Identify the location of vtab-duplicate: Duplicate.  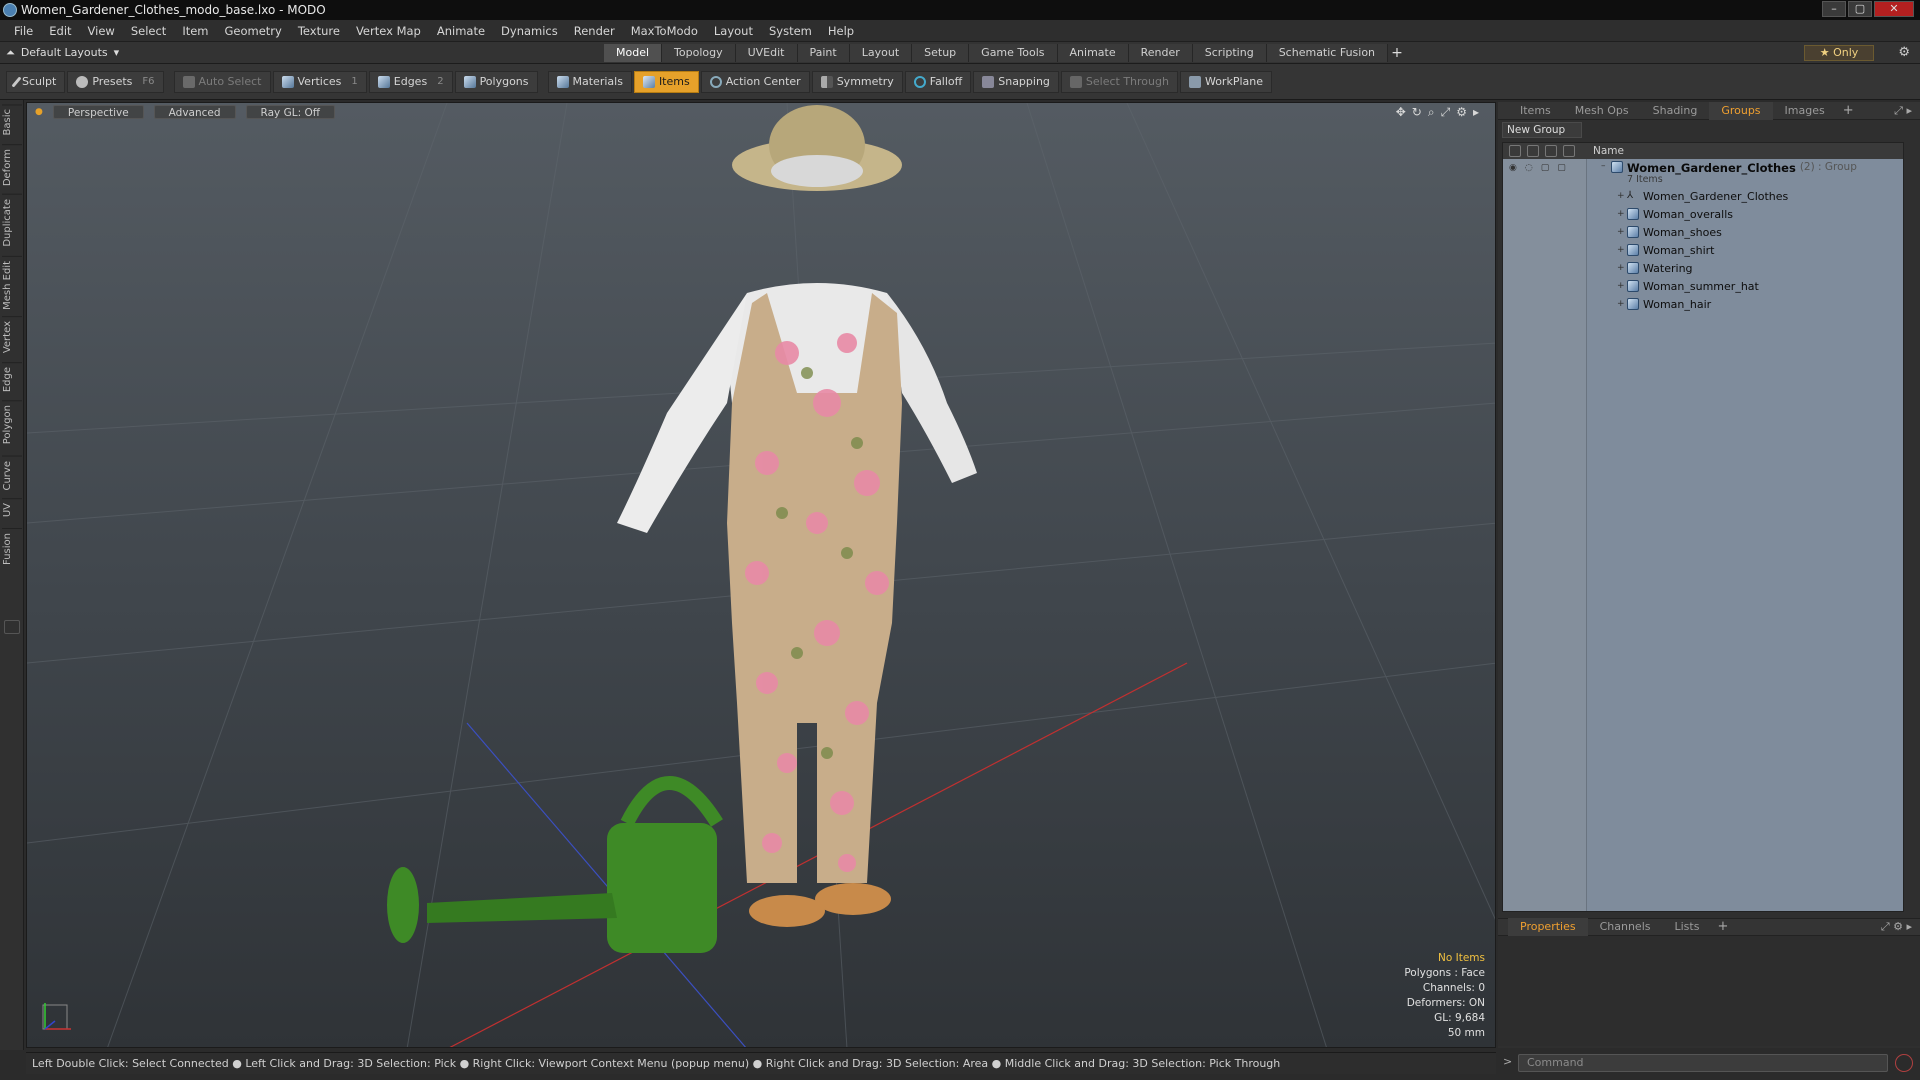
(12, 222).